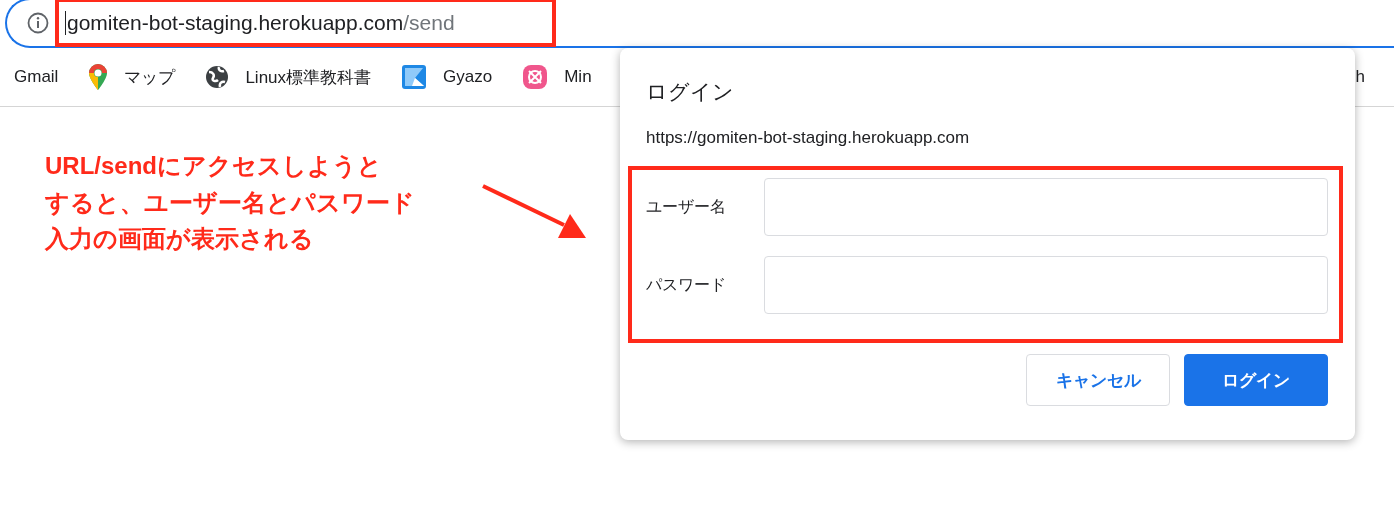 The image size is (1394, 514). Describe the element at coordinates (468, 77) in the screenshot. I see `bookmark-label: Gyazo` at that location.